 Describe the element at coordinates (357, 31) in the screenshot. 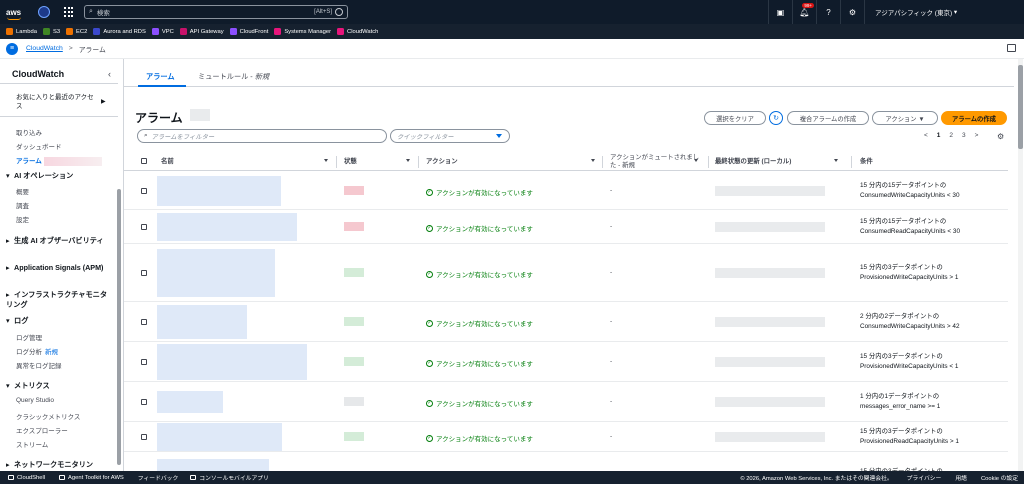

I see `favorite-cloudwatch: CloudWatch` at that location.